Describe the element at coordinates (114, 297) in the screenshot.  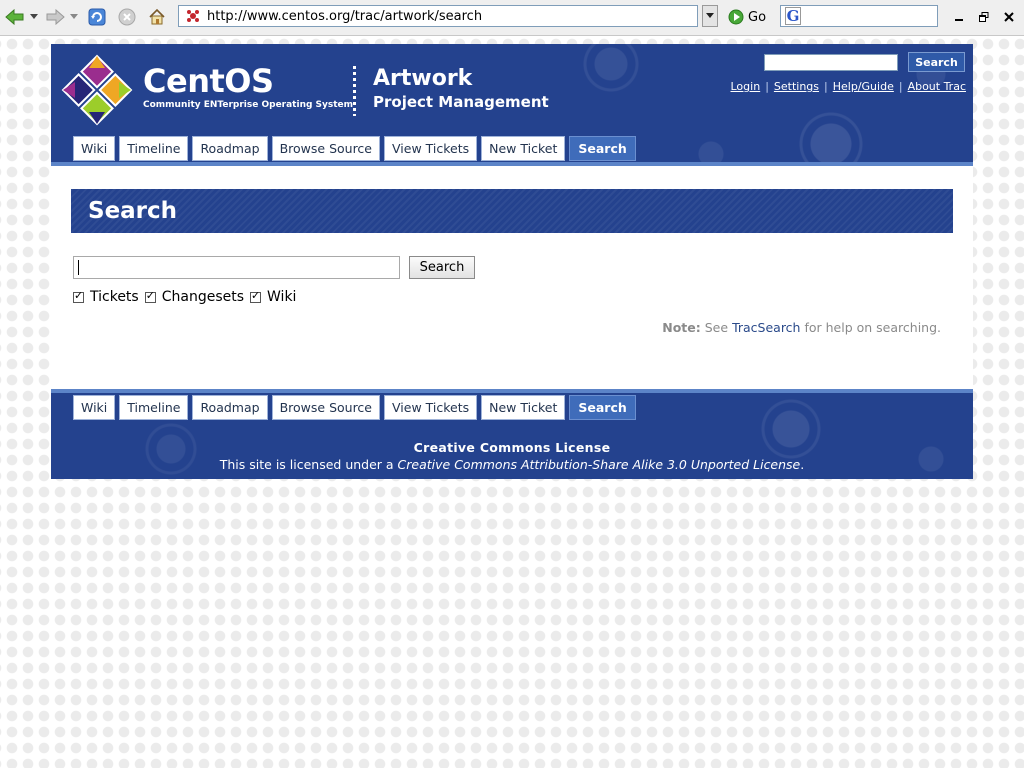
I see `tickets-label: Tickets` at that location.